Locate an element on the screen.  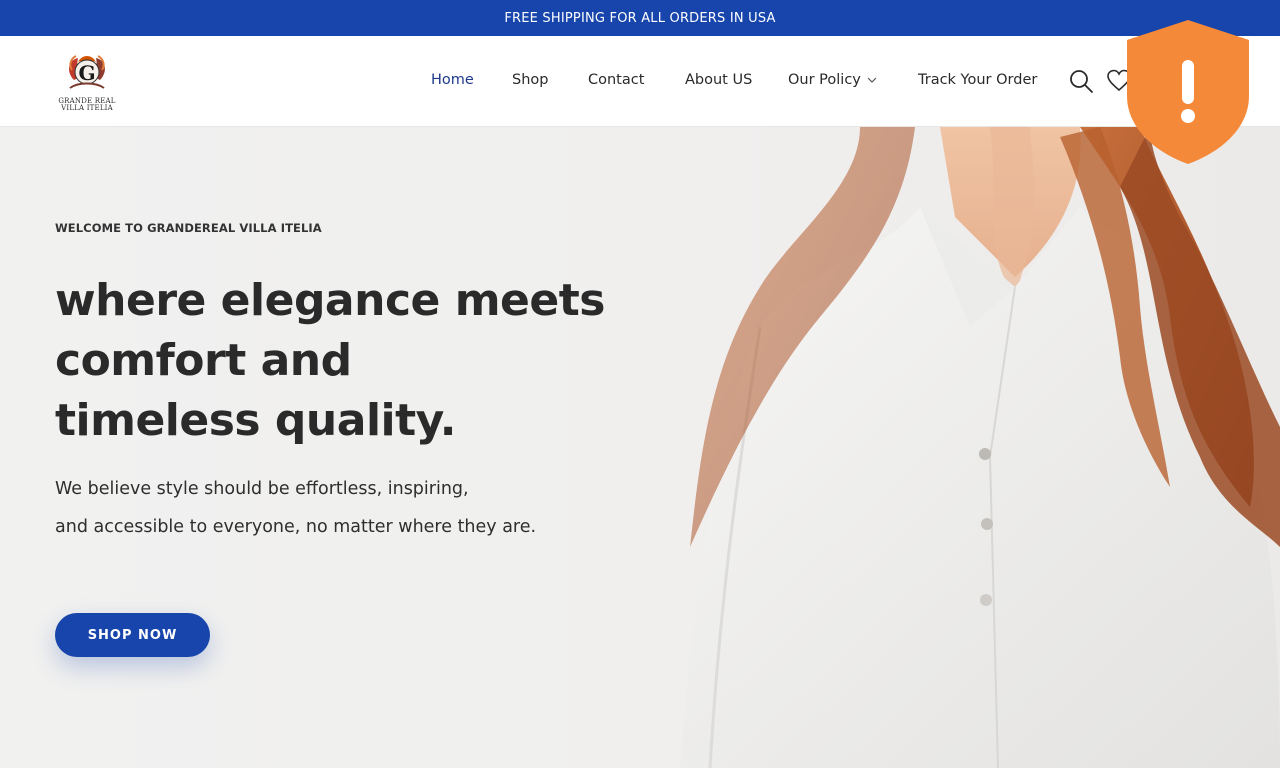
nav-track-order-label: Track Your Order is located at coordinates (978, 80).